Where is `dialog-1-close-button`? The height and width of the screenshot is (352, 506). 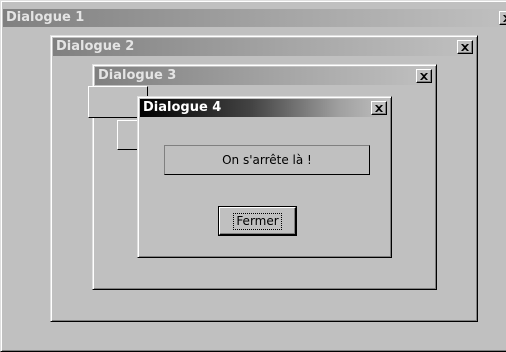
dialog-1-close-button is located at coordinates (502, 18).